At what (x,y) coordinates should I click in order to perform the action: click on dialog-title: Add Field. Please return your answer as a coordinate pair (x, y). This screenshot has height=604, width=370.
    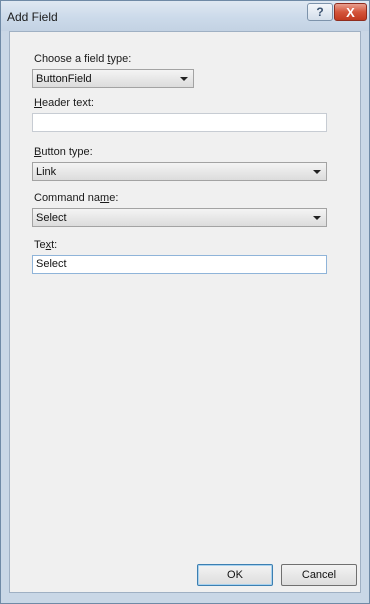
    Looking at the image, I should click on (32, 17).